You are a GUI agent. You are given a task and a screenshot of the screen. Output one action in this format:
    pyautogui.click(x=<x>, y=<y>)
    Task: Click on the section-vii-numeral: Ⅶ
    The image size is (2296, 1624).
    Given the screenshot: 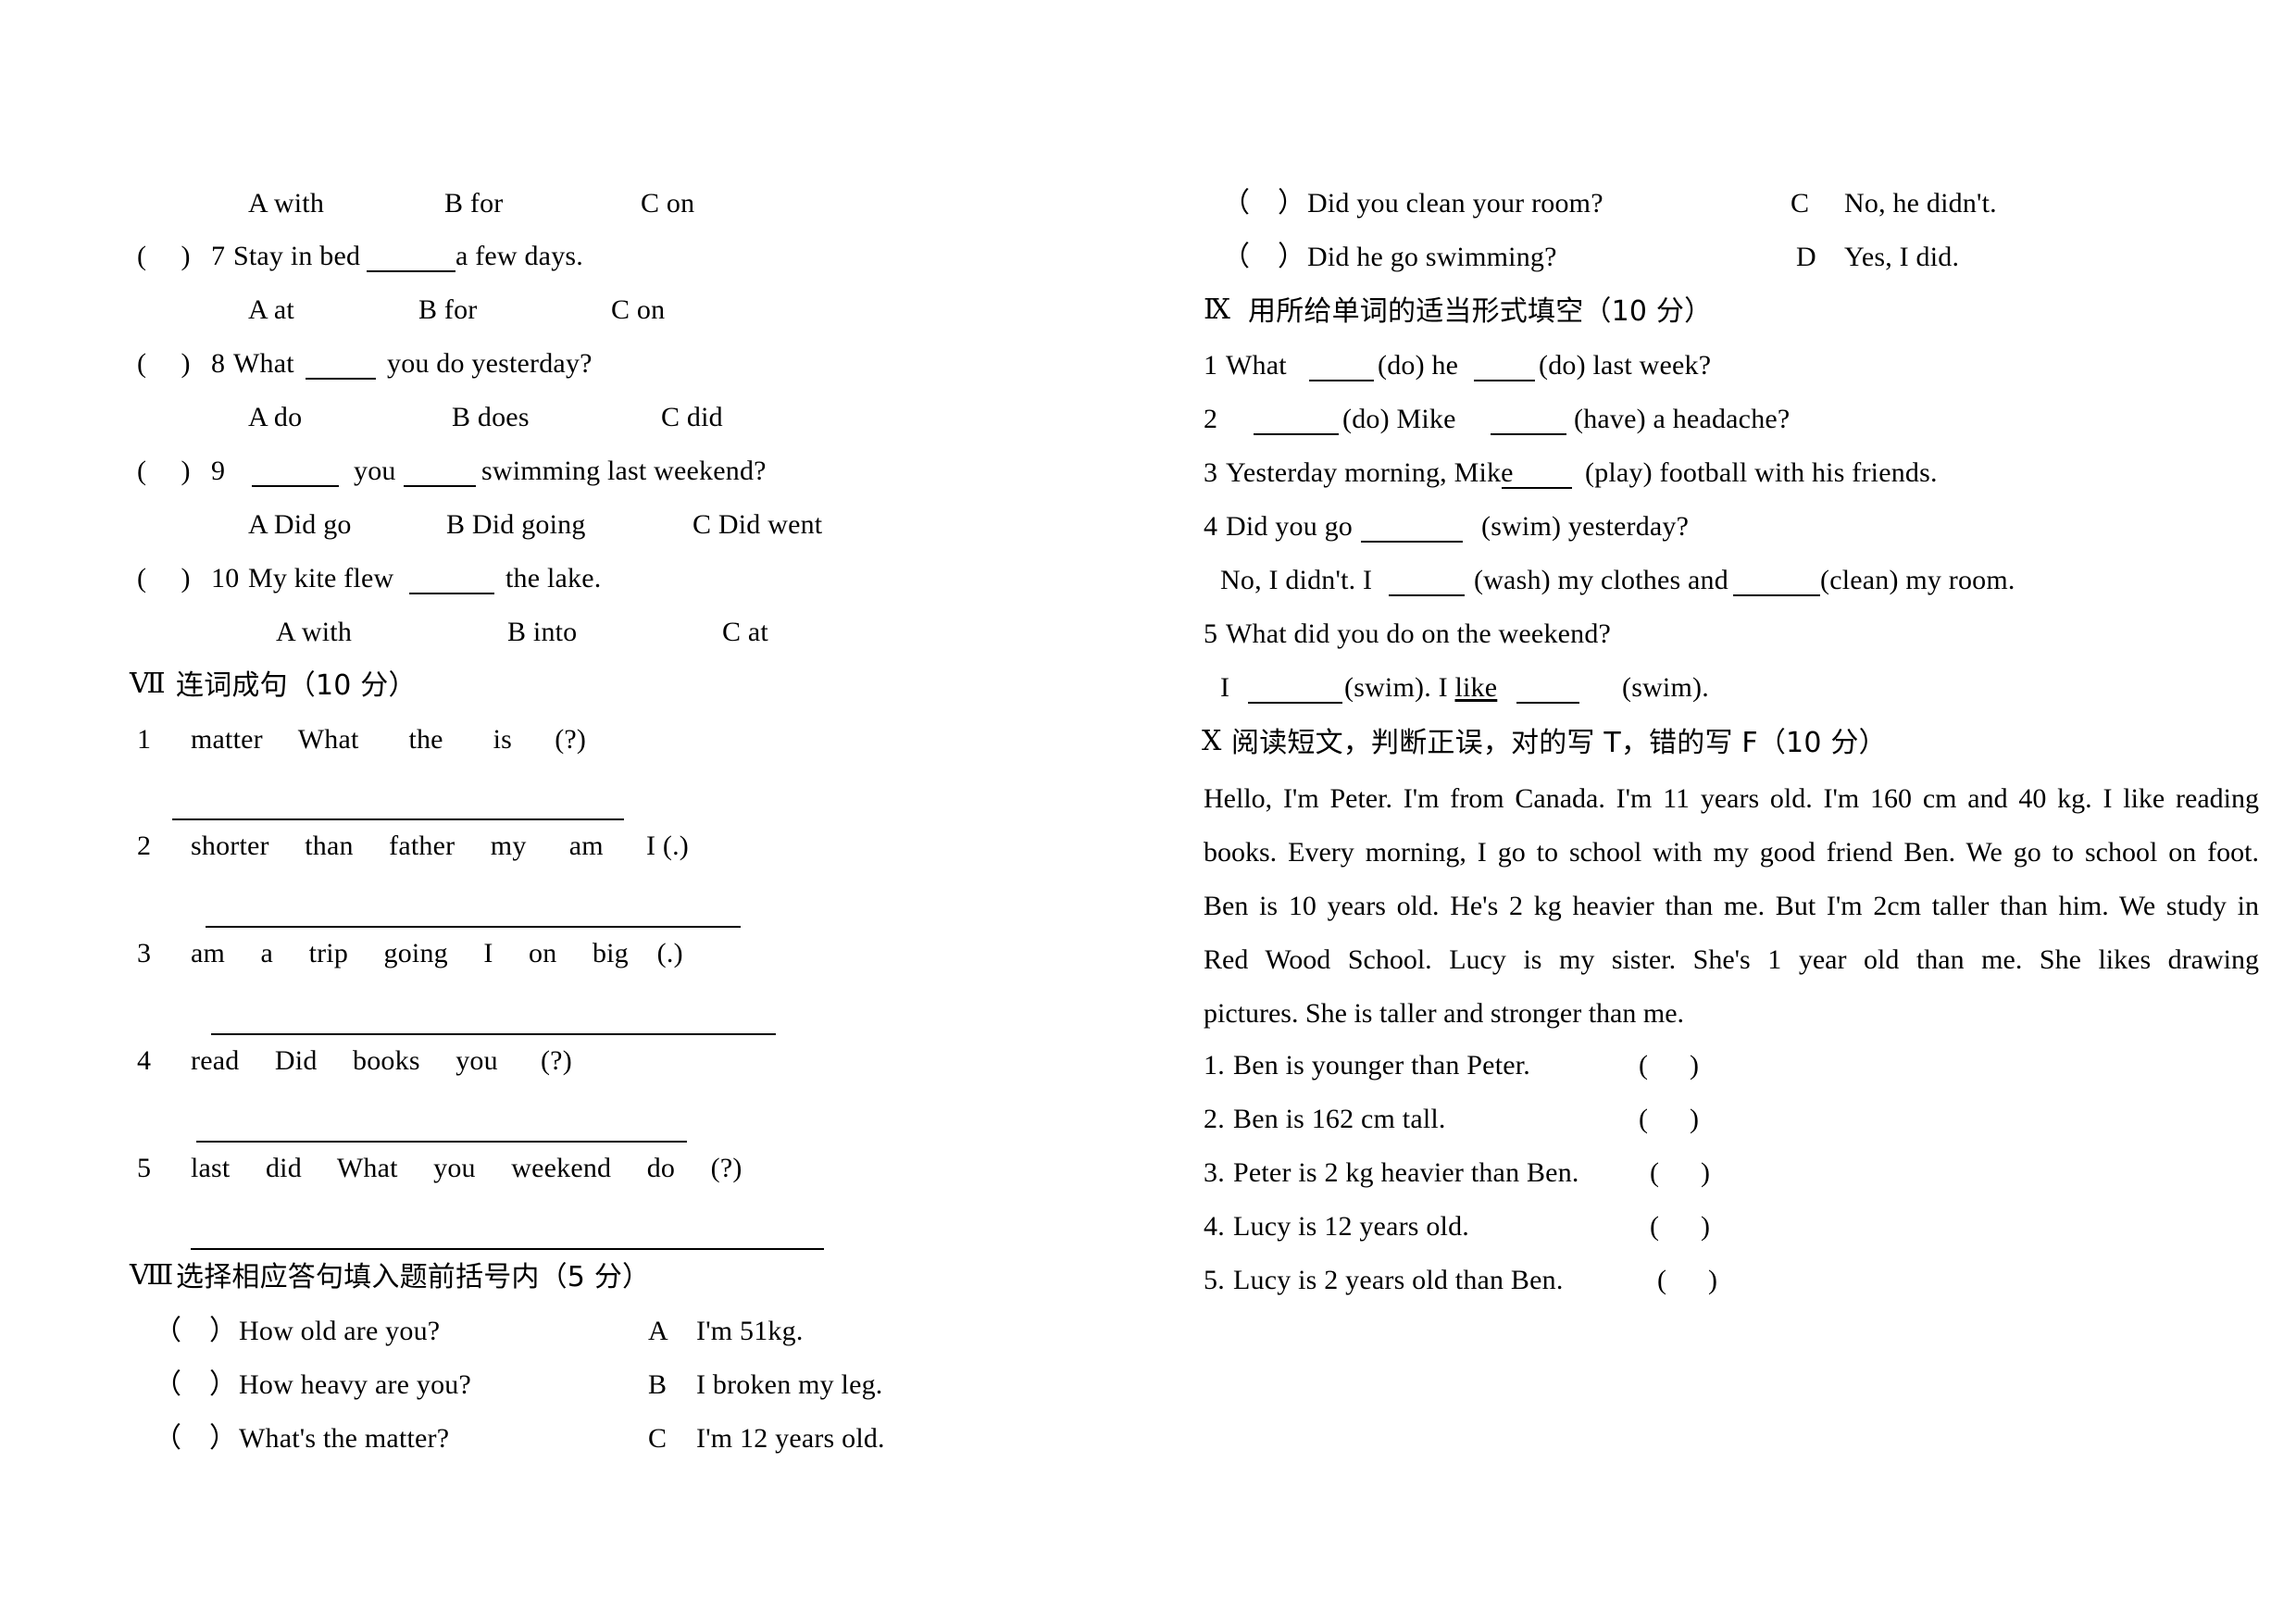 What is the action you would take?
    pyautogui.click(x=148, y=684)
    